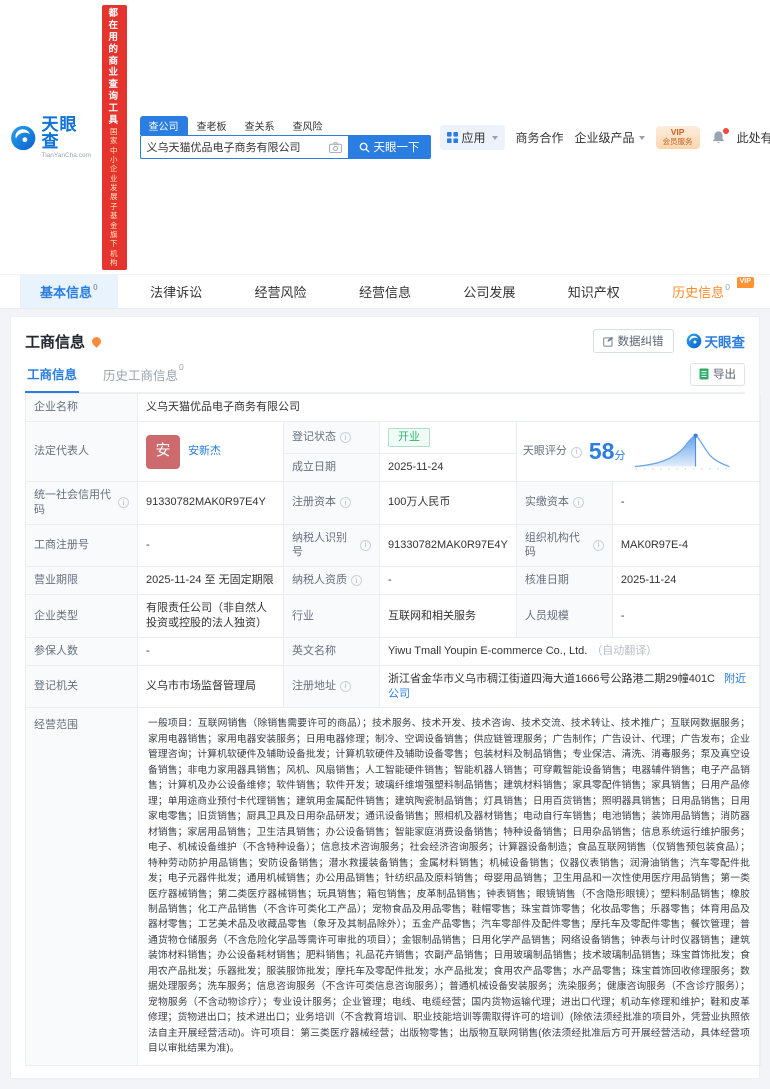 Image resolution: width=770 pixels, height=1089 pixels. What do you see at coordinates (607, 341) in the screenshot?
I see `edit-icon` at bounding box center [607, 341].